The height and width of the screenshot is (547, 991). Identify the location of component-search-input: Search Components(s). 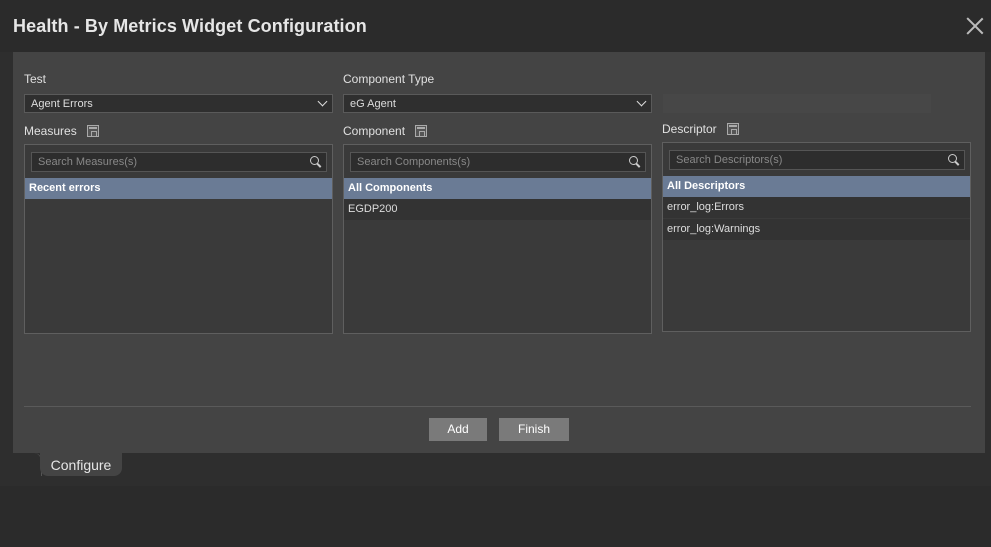
(498, 162).